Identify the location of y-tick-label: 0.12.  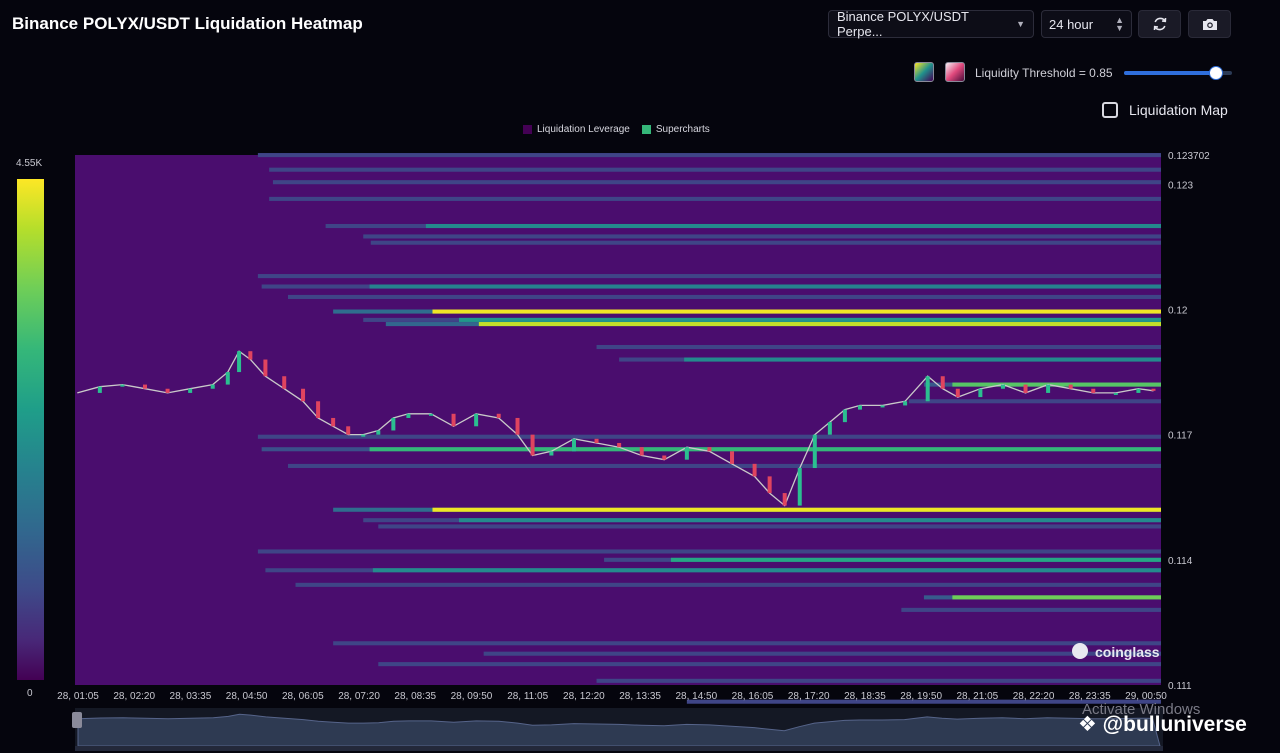
(1178, 310).